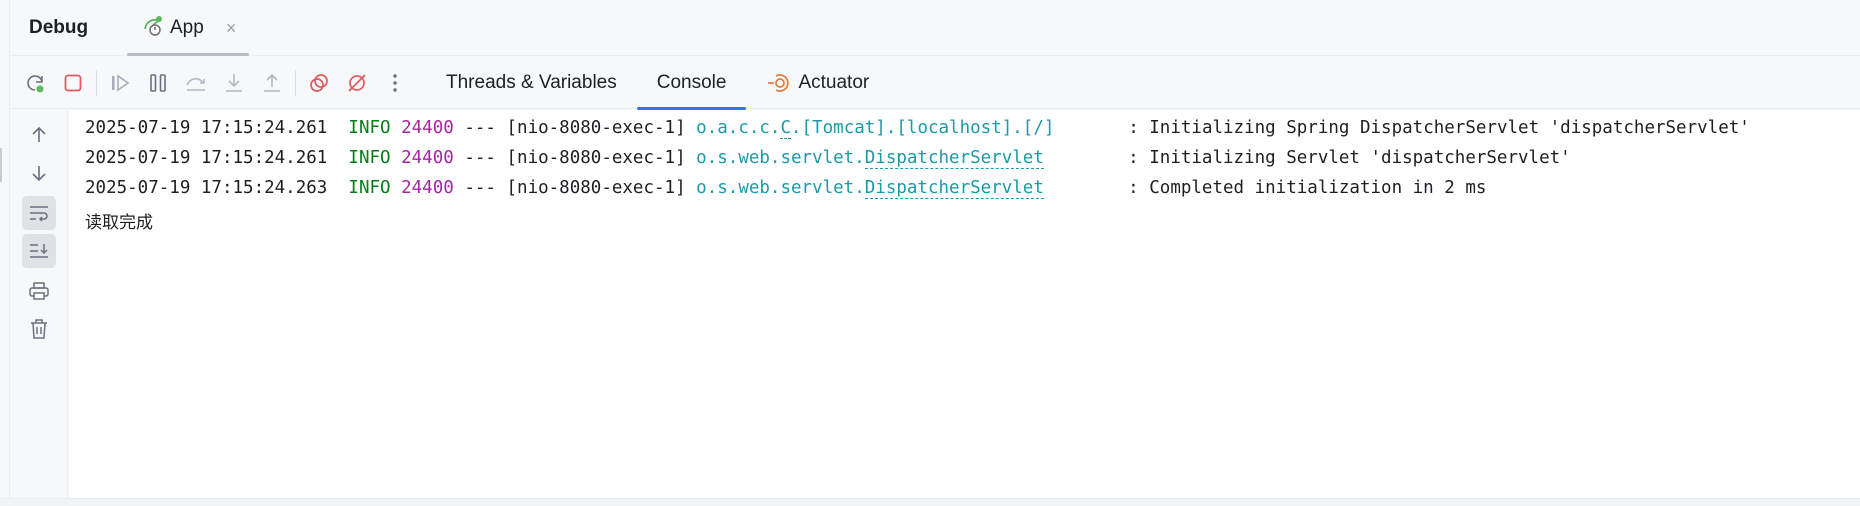 The width and height of the screenshot is (1860, 506). I want to click on scroll-to-end-button, so click(39, 251).